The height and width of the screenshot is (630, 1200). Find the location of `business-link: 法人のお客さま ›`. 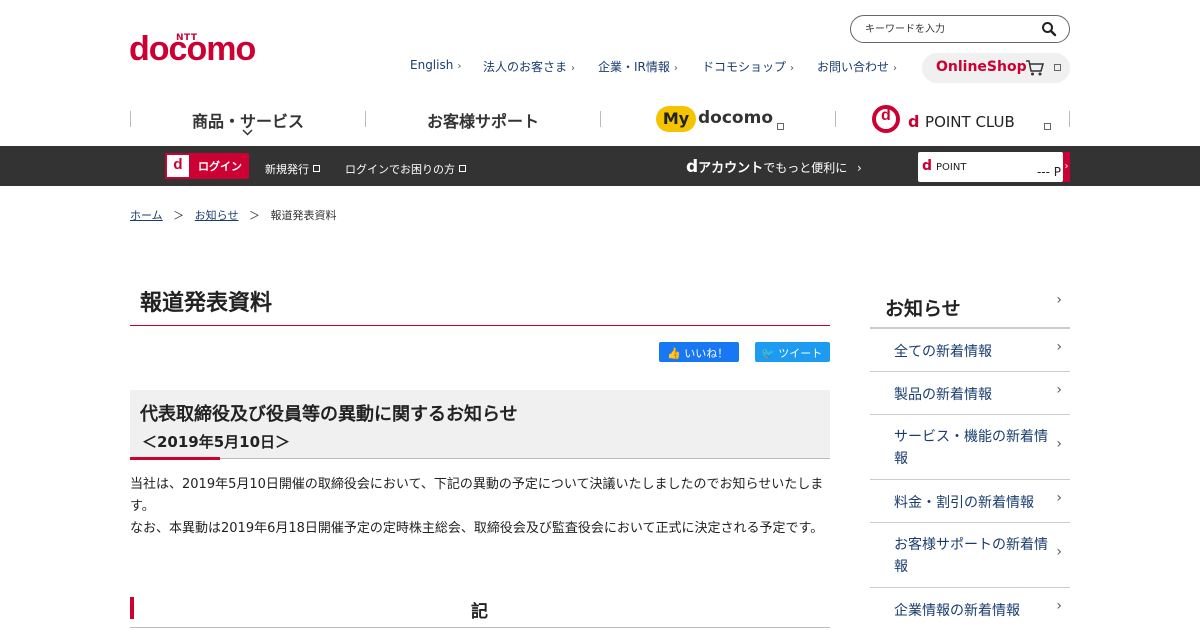

business-link: 法人のお客さま › is located at coordinates (529, 66).